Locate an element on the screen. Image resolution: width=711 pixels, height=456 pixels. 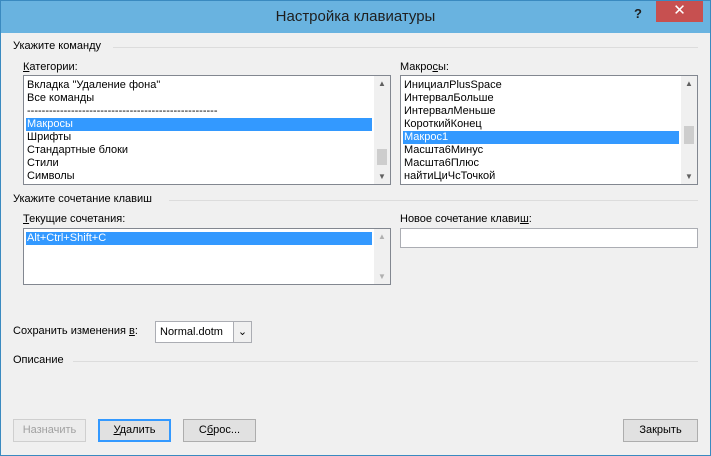
category-list-item: Все команды is located at coordinates (199, 98).